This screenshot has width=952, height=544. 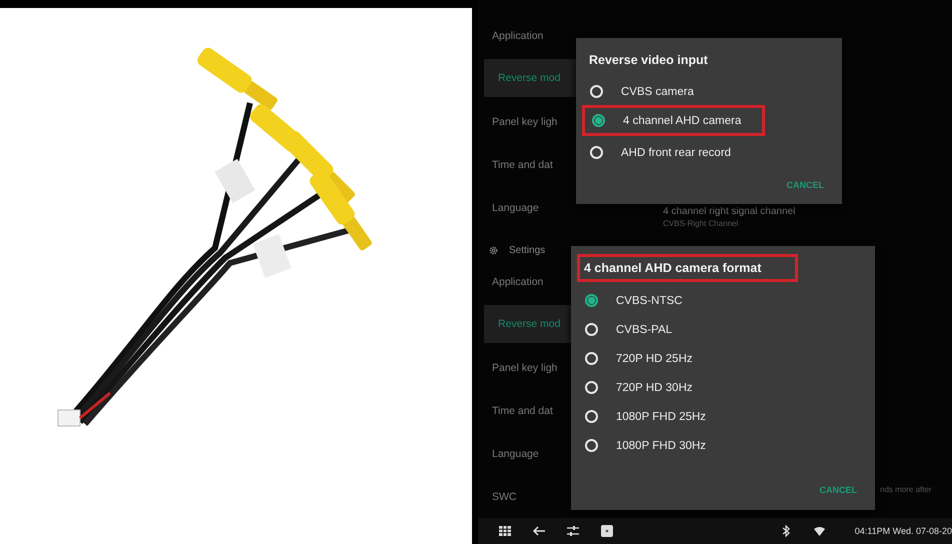 I want to click on setting-value: 4 channel right signal channel, so click(x=729, y=211).